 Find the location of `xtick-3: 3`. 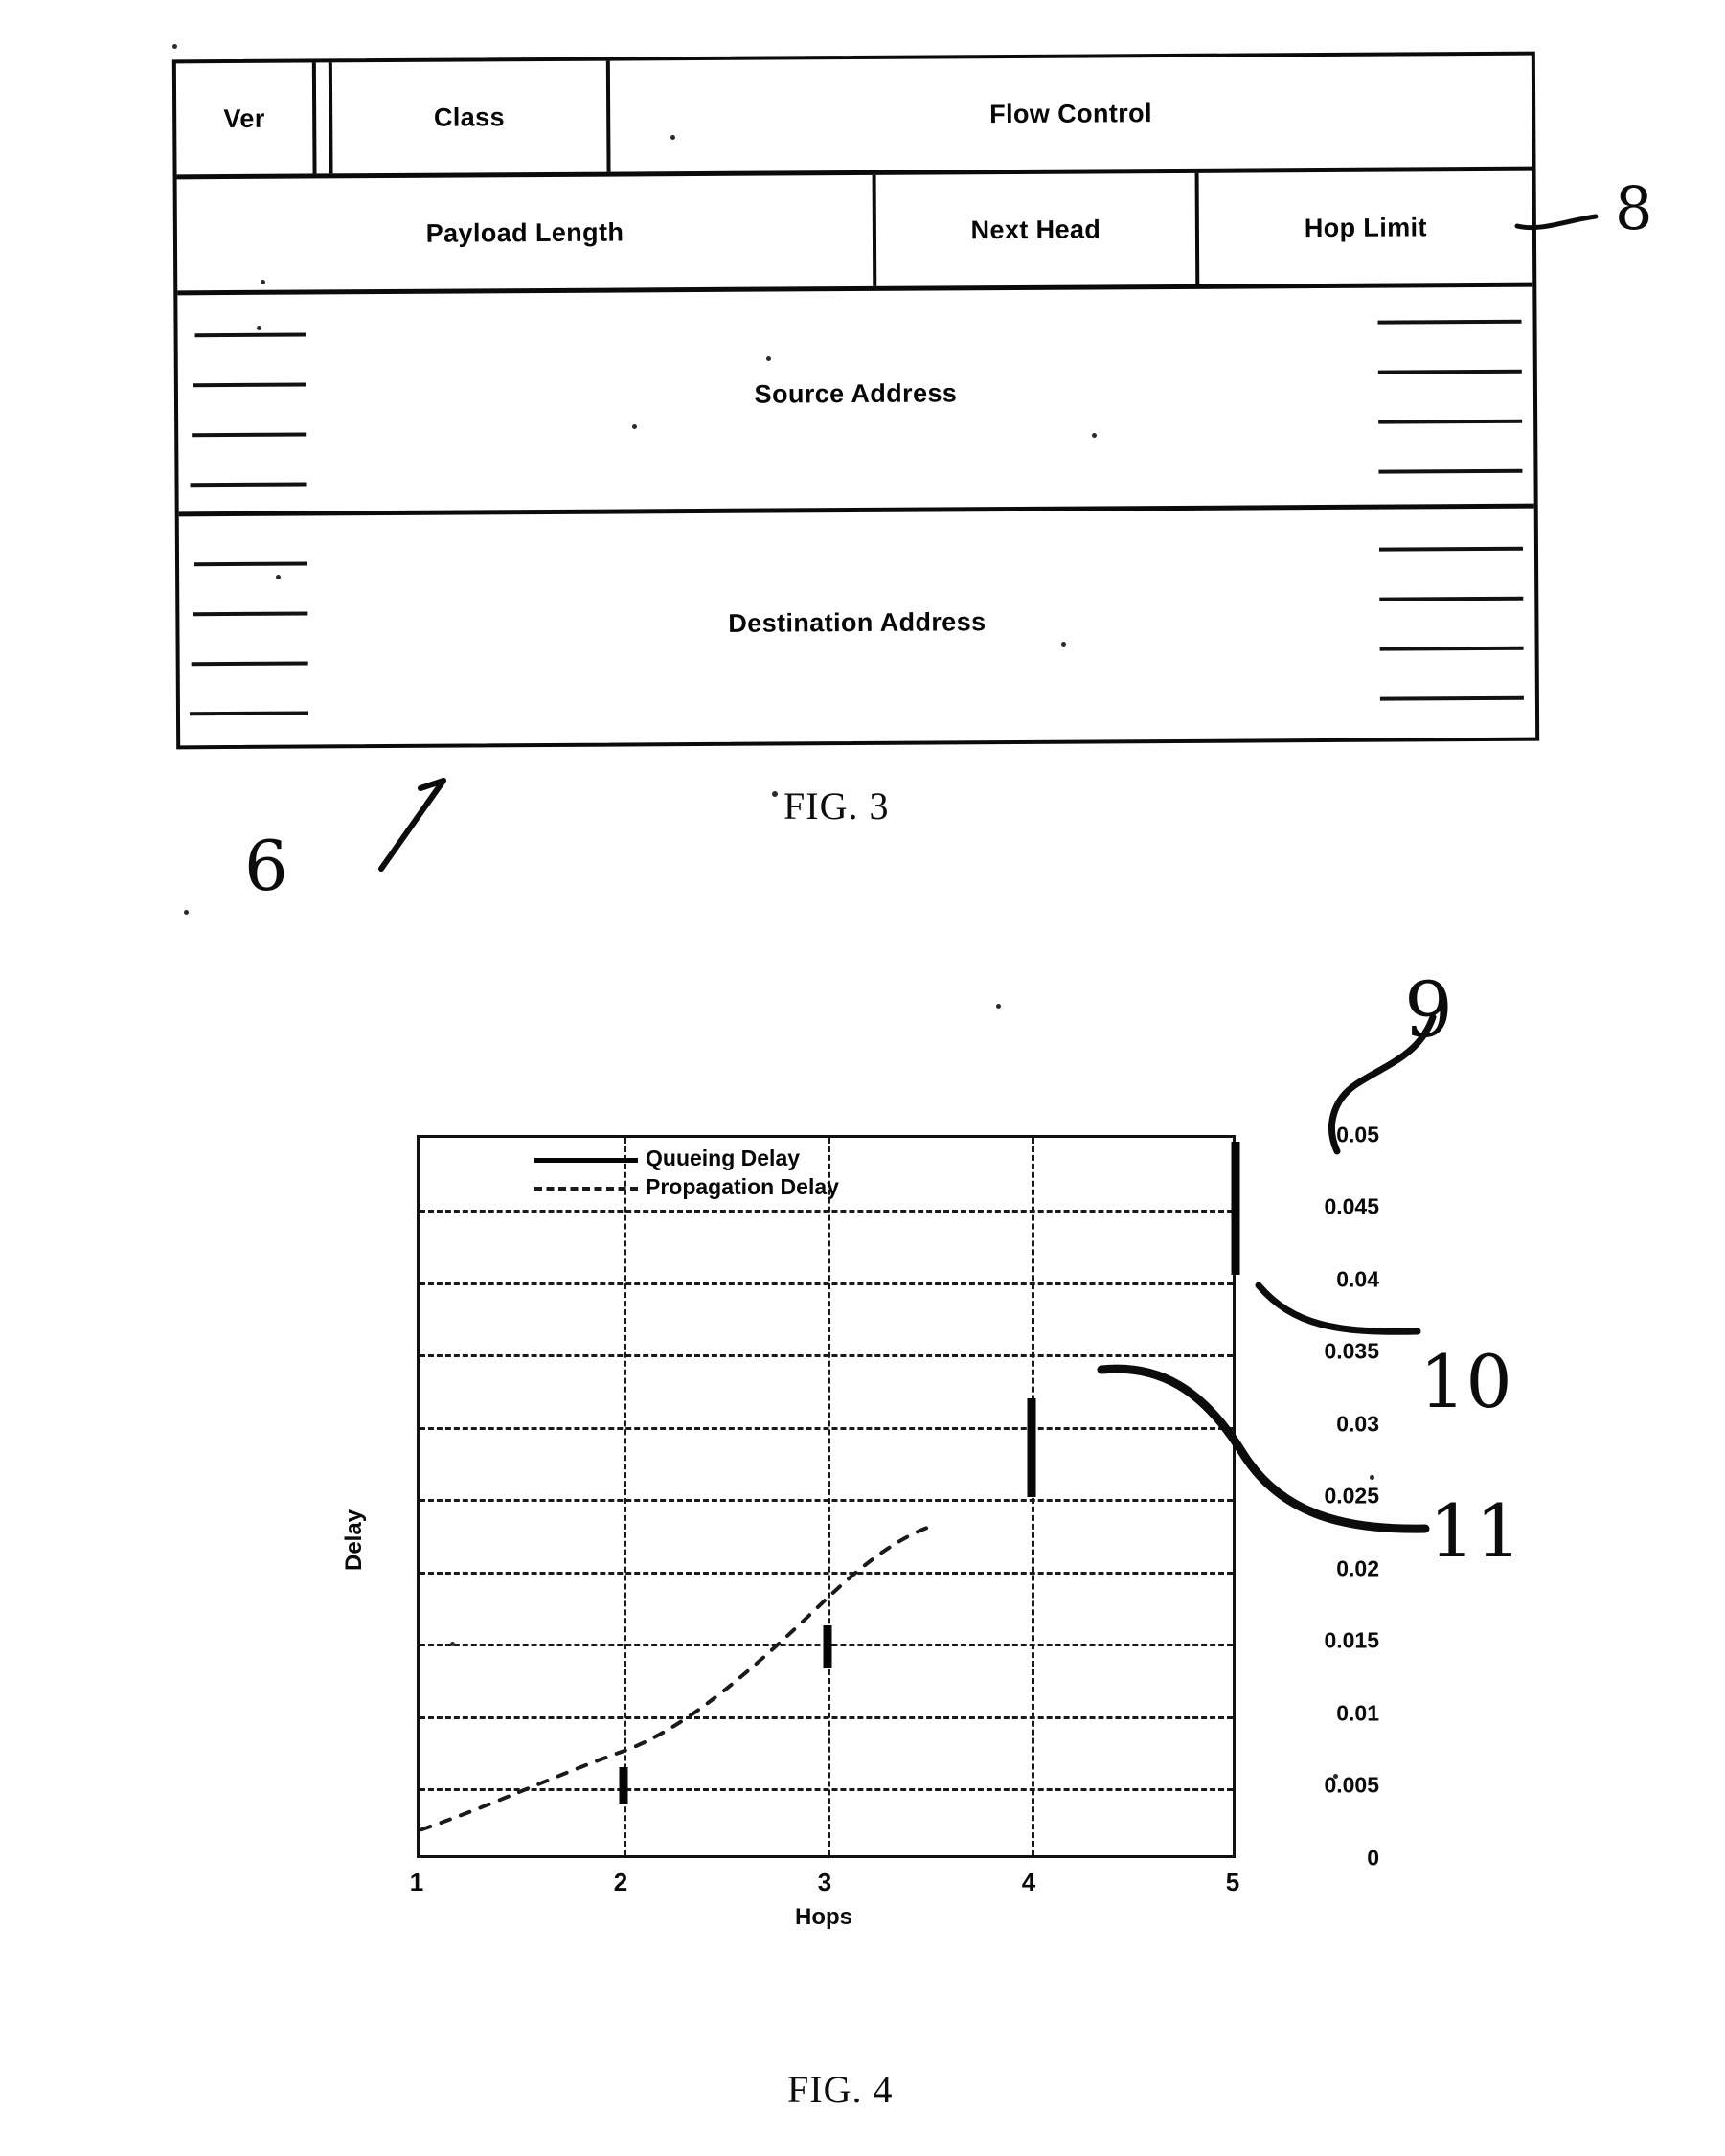

xtick-3: 3 is located at coordinates (825, 1882).